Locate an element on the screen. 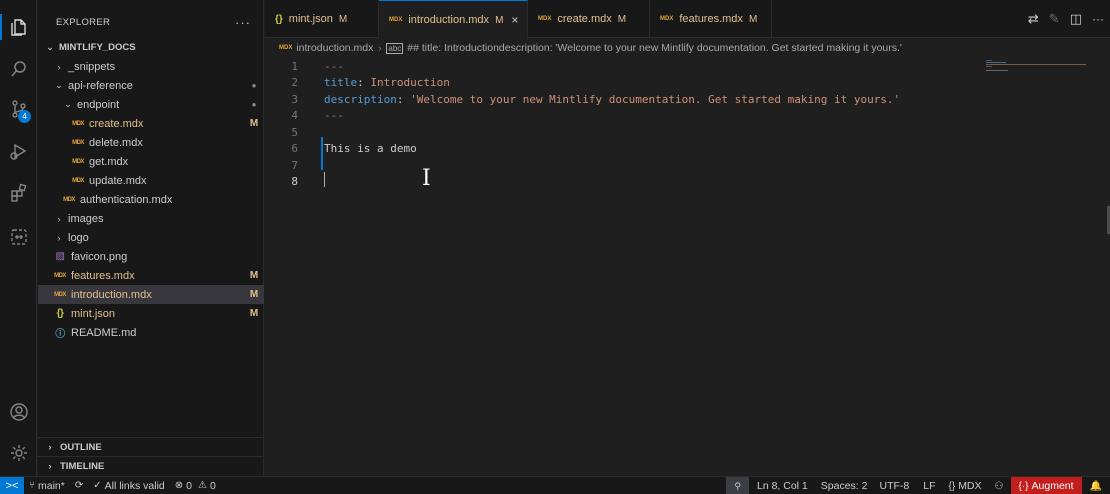 This screenshot has width=1110, height=494. run-debug-icon is located at coordinates (18, 151).